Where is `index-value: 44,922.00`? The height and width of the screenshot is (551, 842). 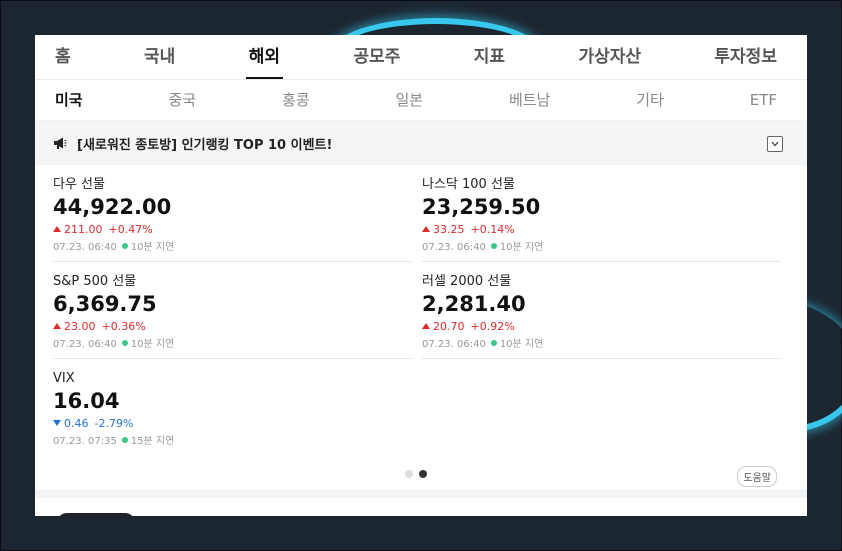 index-value: 44,922.00 is located at coordinates (112, 207).